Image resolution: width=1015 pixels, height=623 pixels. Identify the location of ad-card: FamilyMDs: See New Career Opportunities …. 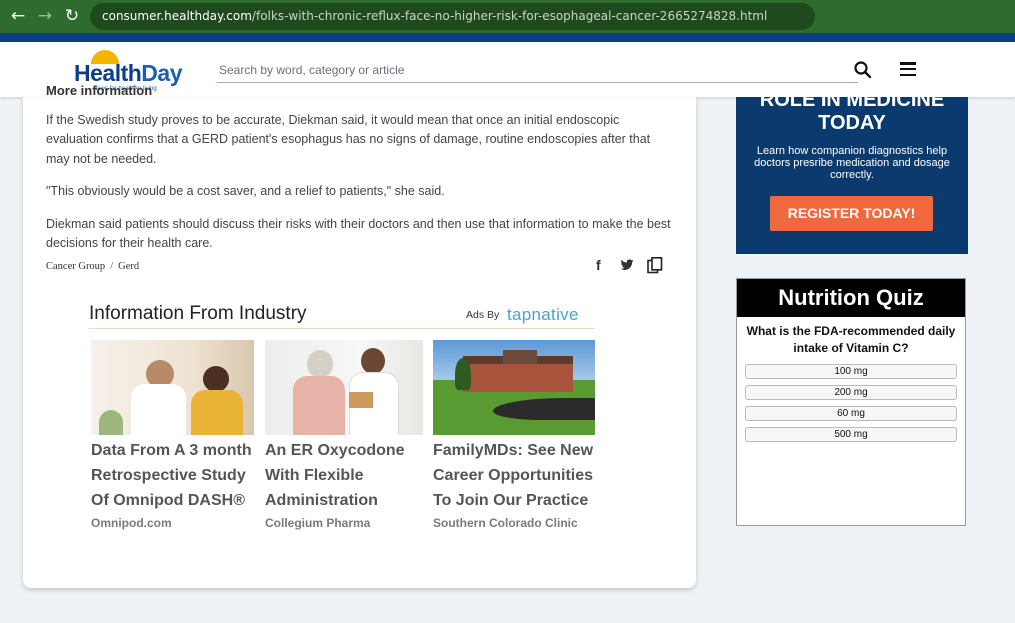
(514, 435).